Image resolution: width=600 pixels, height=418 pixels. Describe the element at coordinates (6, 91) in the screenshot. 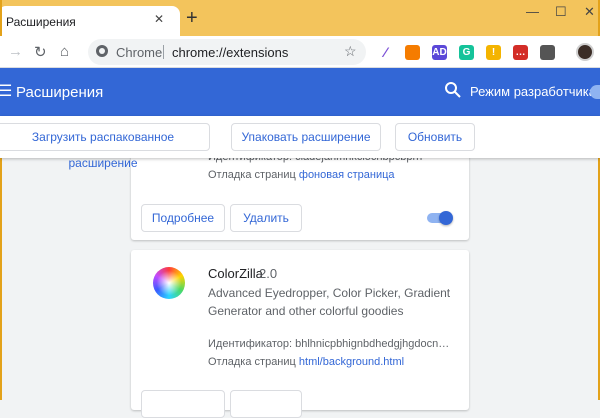

I see `menu-icon: ☰` at that location.